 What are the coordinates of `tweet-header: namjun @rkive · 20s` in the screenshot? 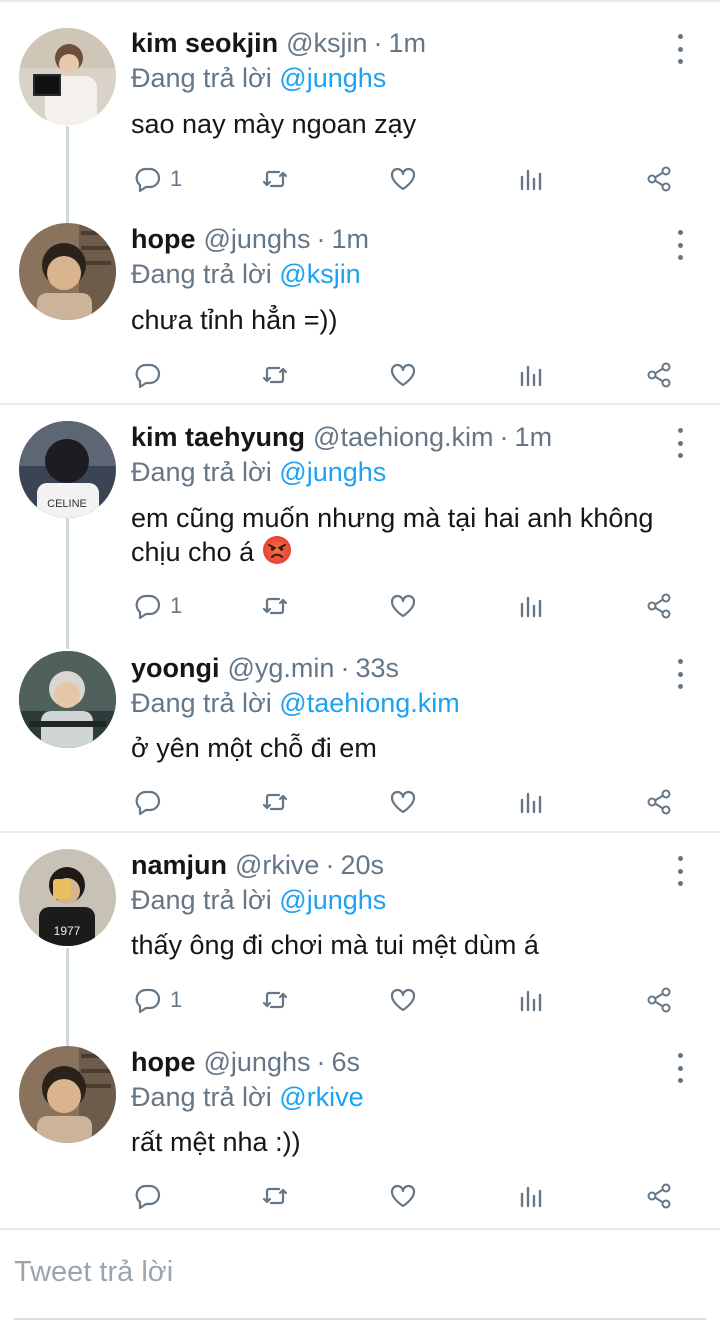 It's located at (257, 865).